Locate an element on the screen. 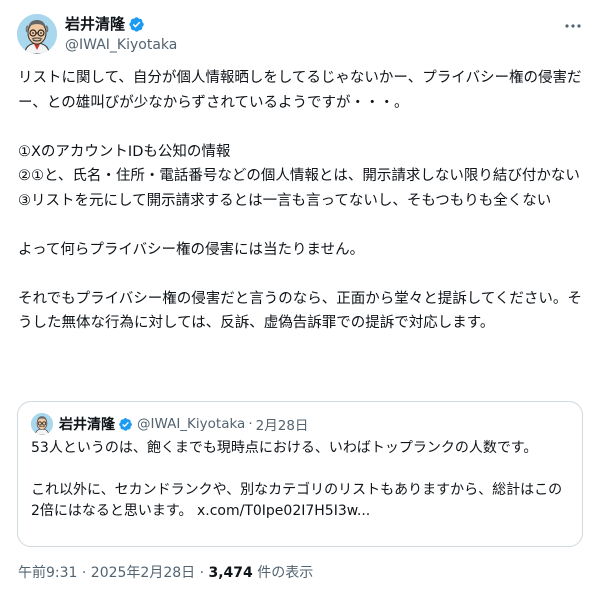 The image size is (600, 600). more-dots-icon is located at coordinates (573, 26).